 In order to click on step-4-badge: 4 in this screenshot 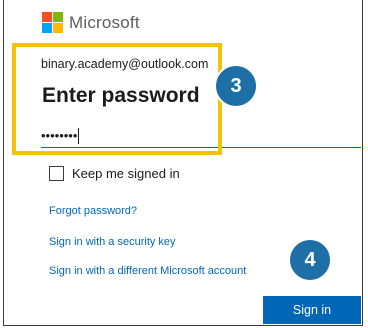, I will do `click(310, 260)`.